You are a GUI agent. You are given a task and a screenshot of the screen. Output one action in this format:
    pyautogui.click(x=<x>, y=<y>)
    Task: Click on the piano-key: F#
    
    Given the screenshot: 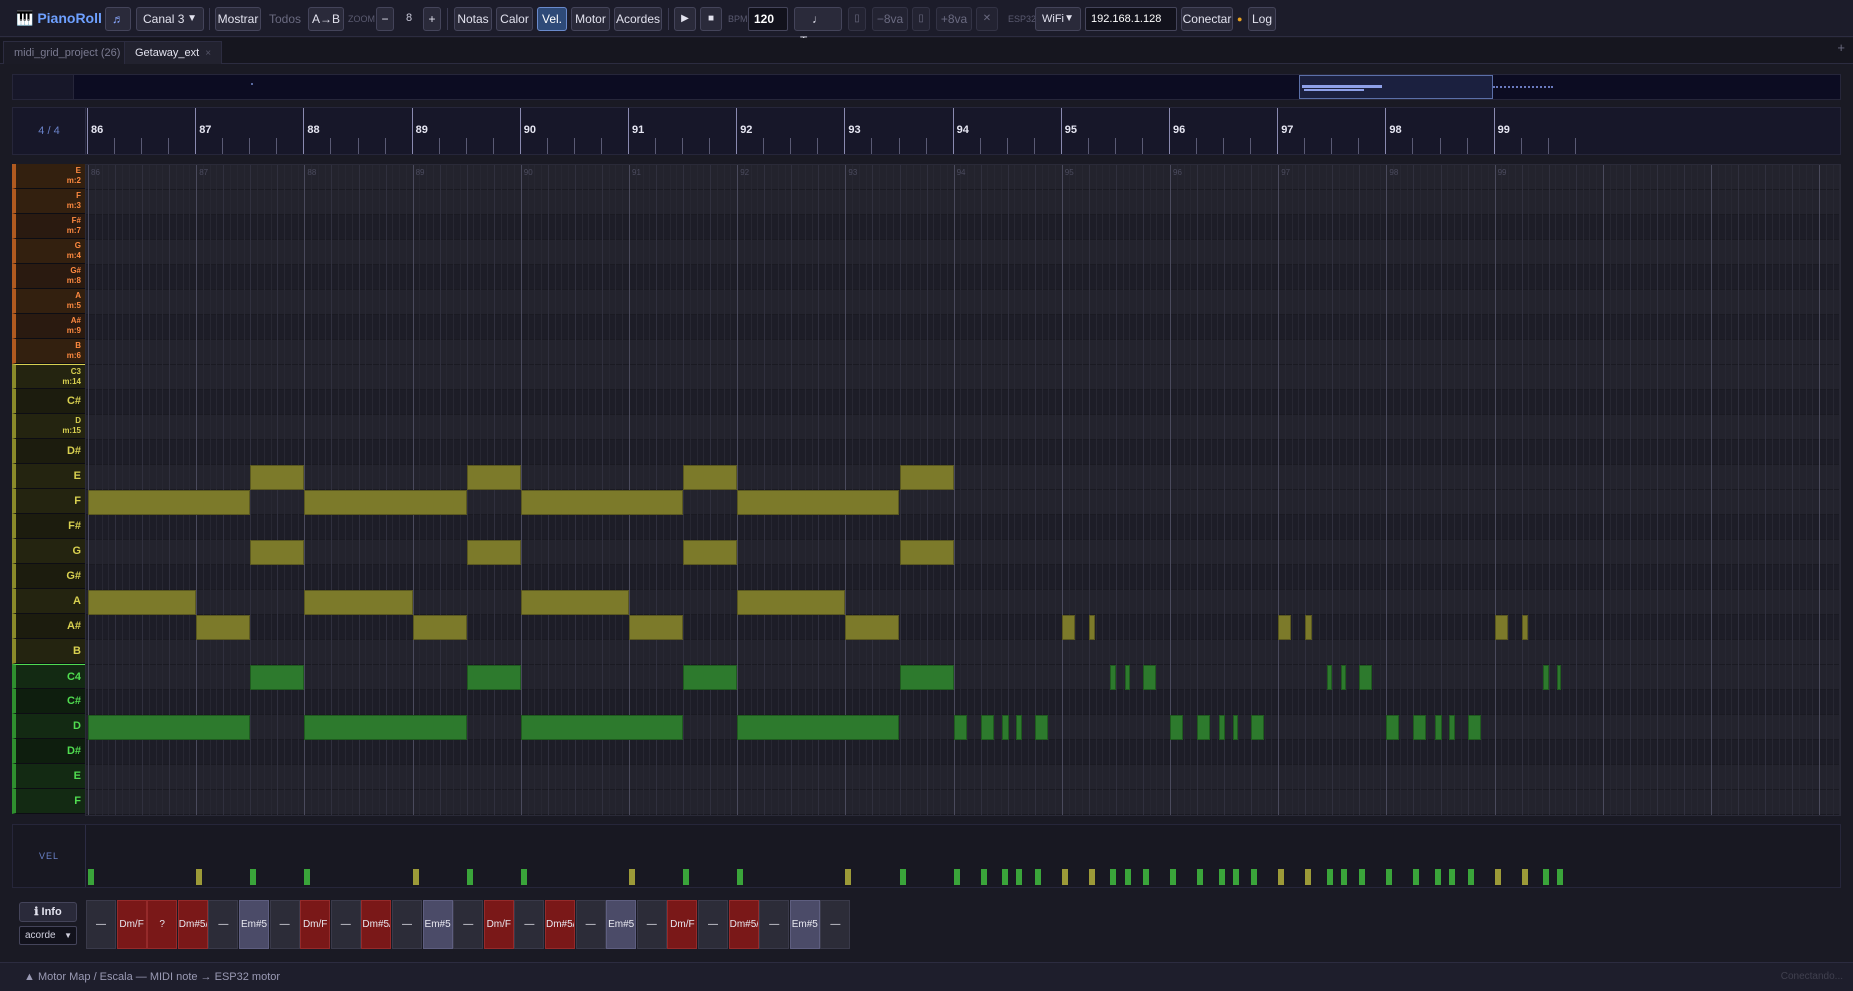 What is the action you would take?
    pyautogui.click(x=48, y=526)
    